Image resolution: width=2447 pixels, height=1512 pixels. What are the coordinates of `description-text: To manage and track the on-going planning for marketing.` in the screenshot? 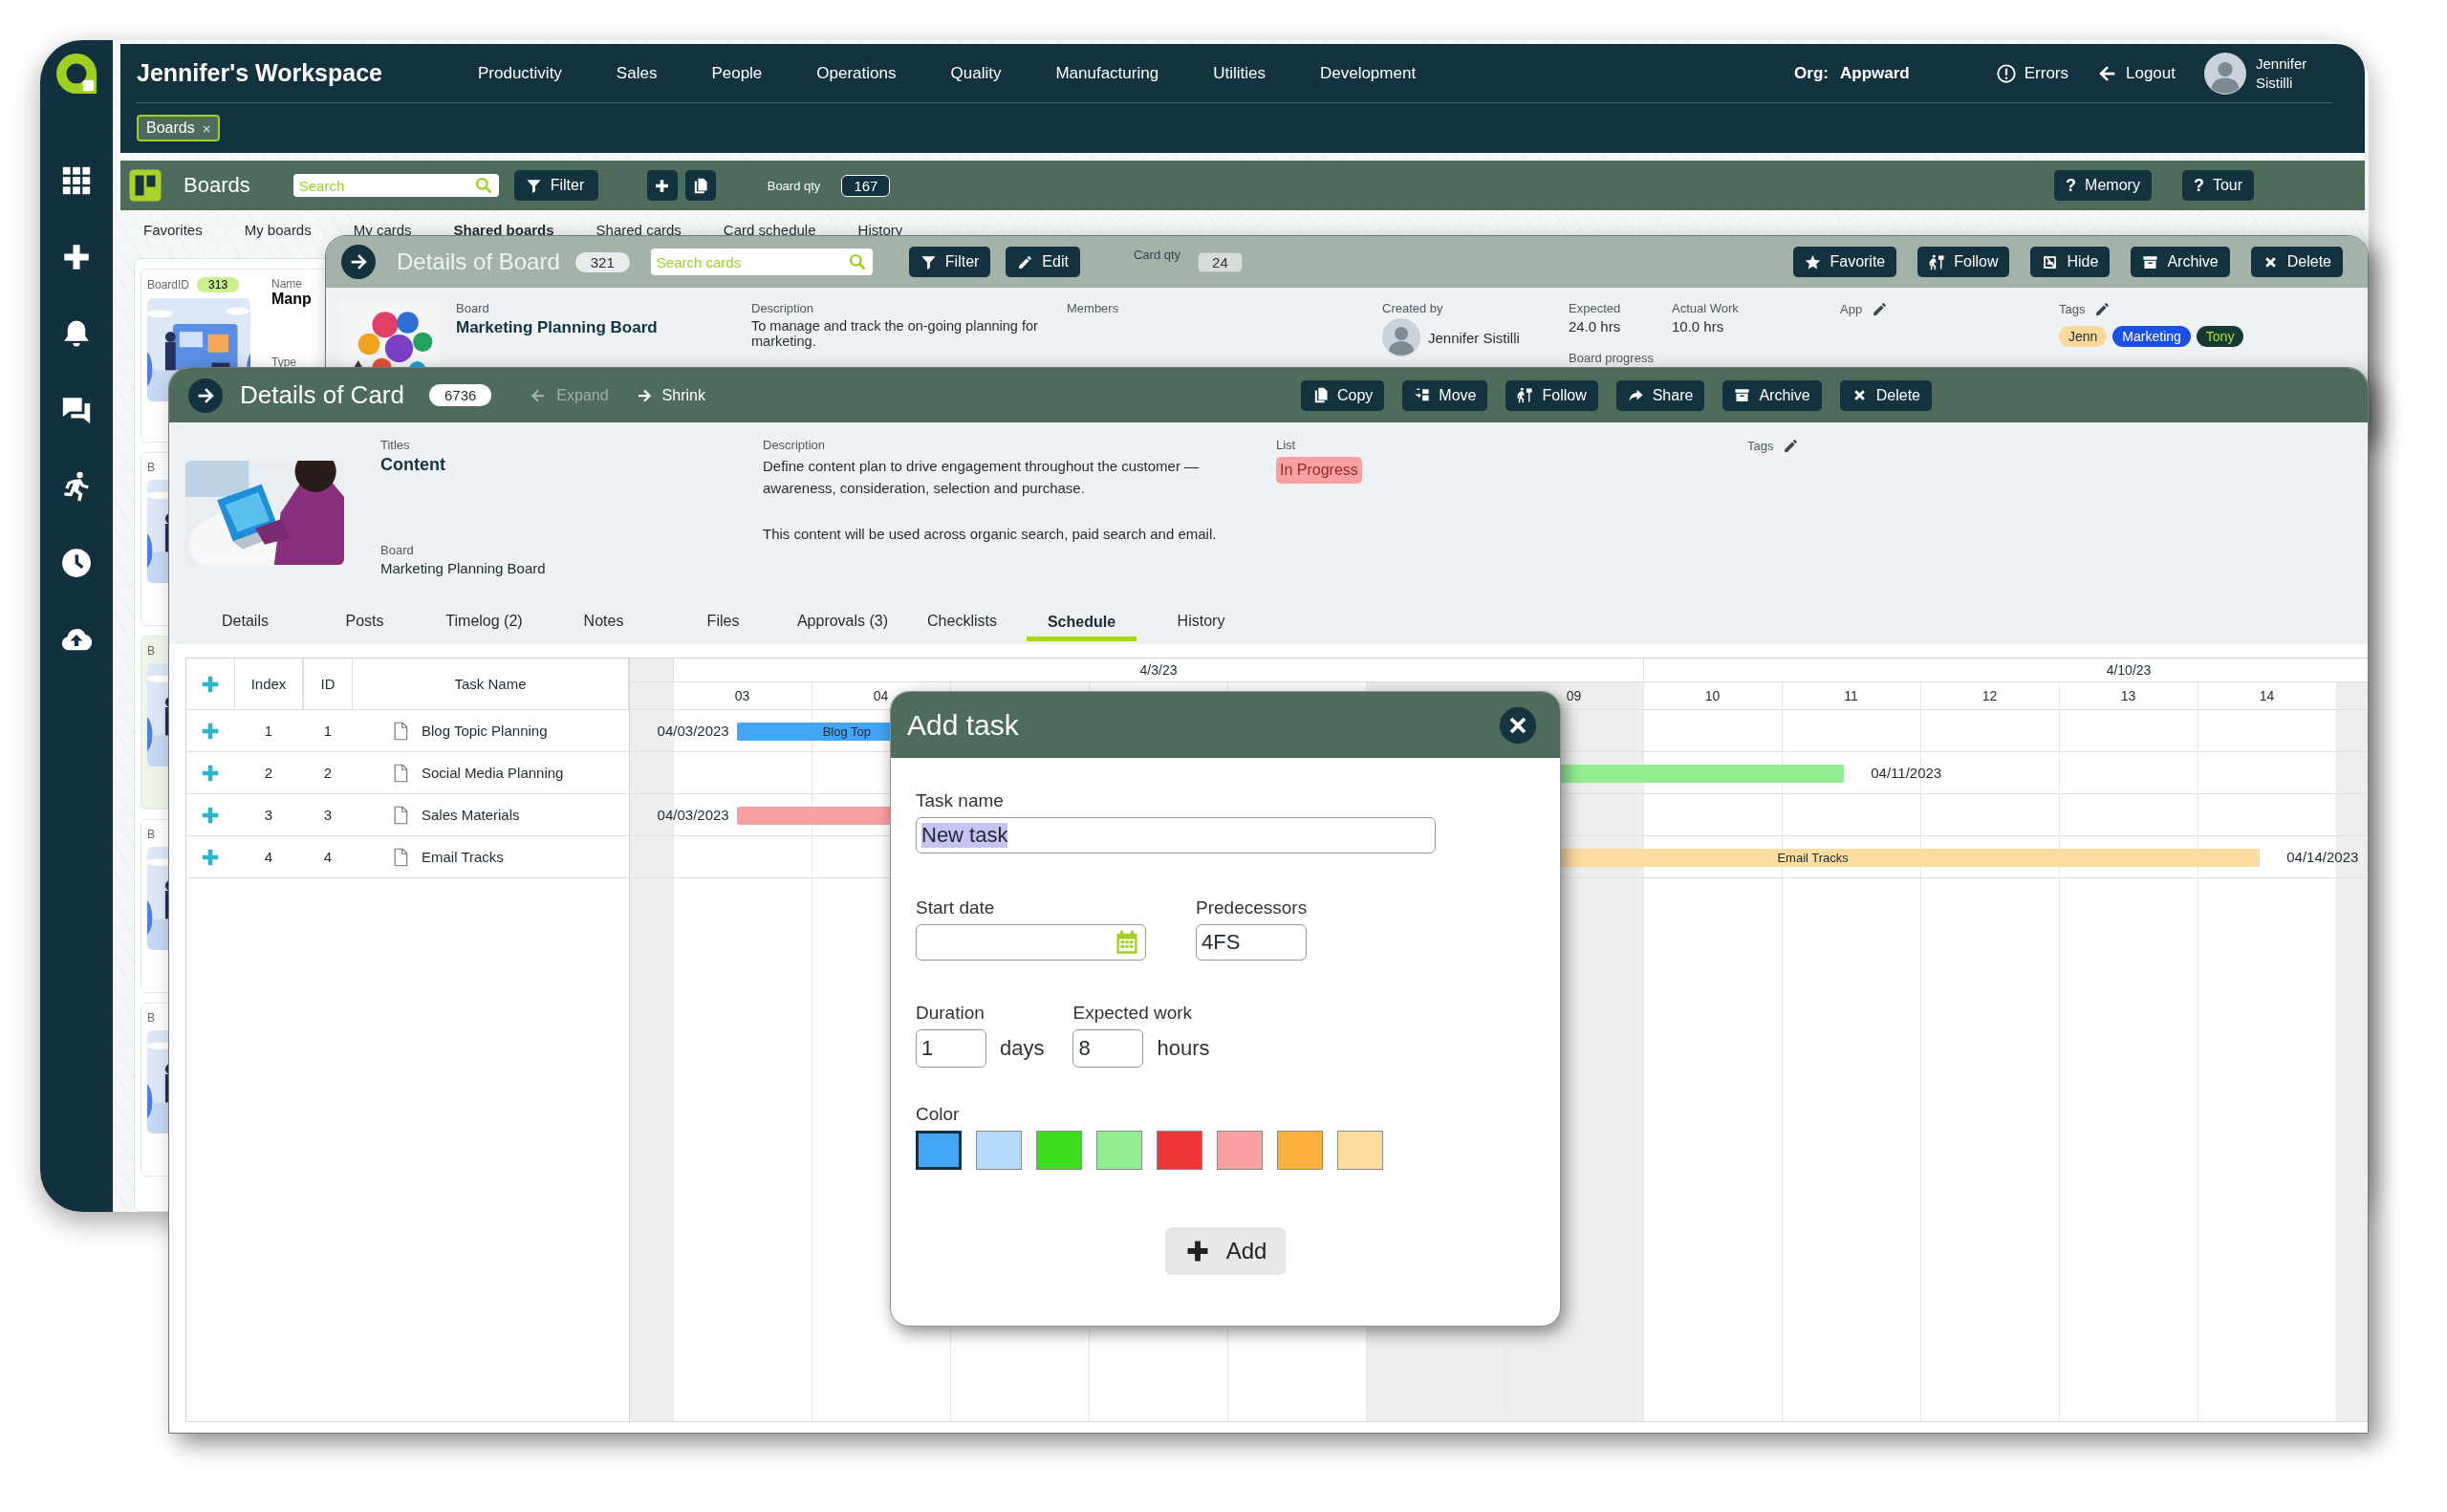 It's located at (894, 333).